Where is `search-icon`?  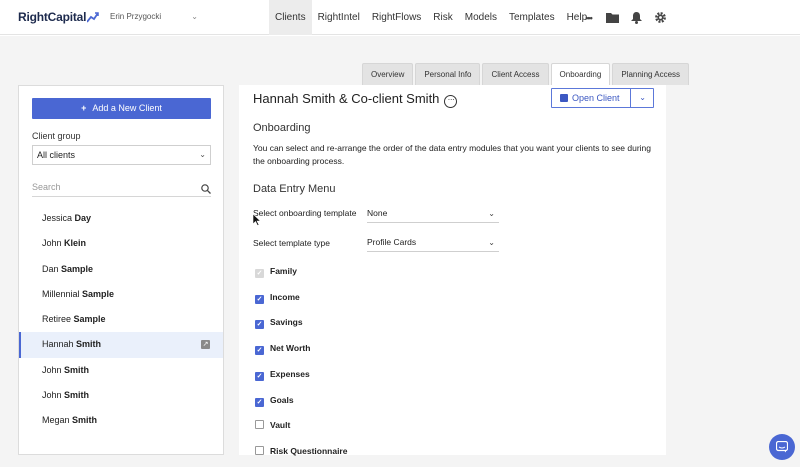 search-icon is located at coordinates (206, 191).